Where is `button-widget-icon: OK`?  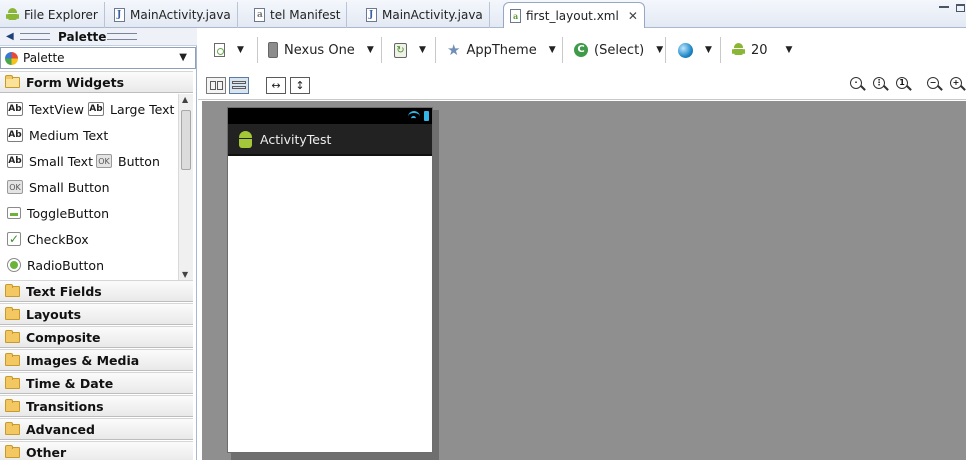
button-widget-icon: OK is located at coordinates (104, 161).